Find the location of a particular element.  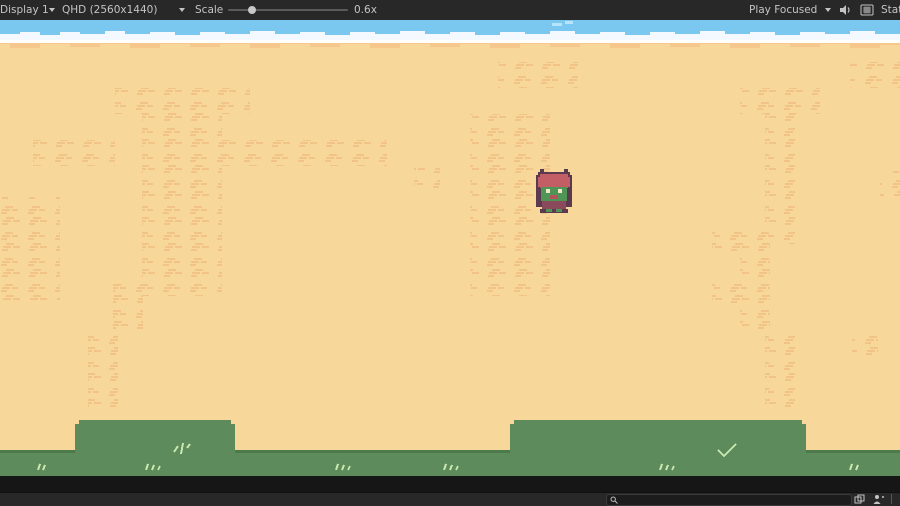

account-icon is located at coordinates (879, 499).